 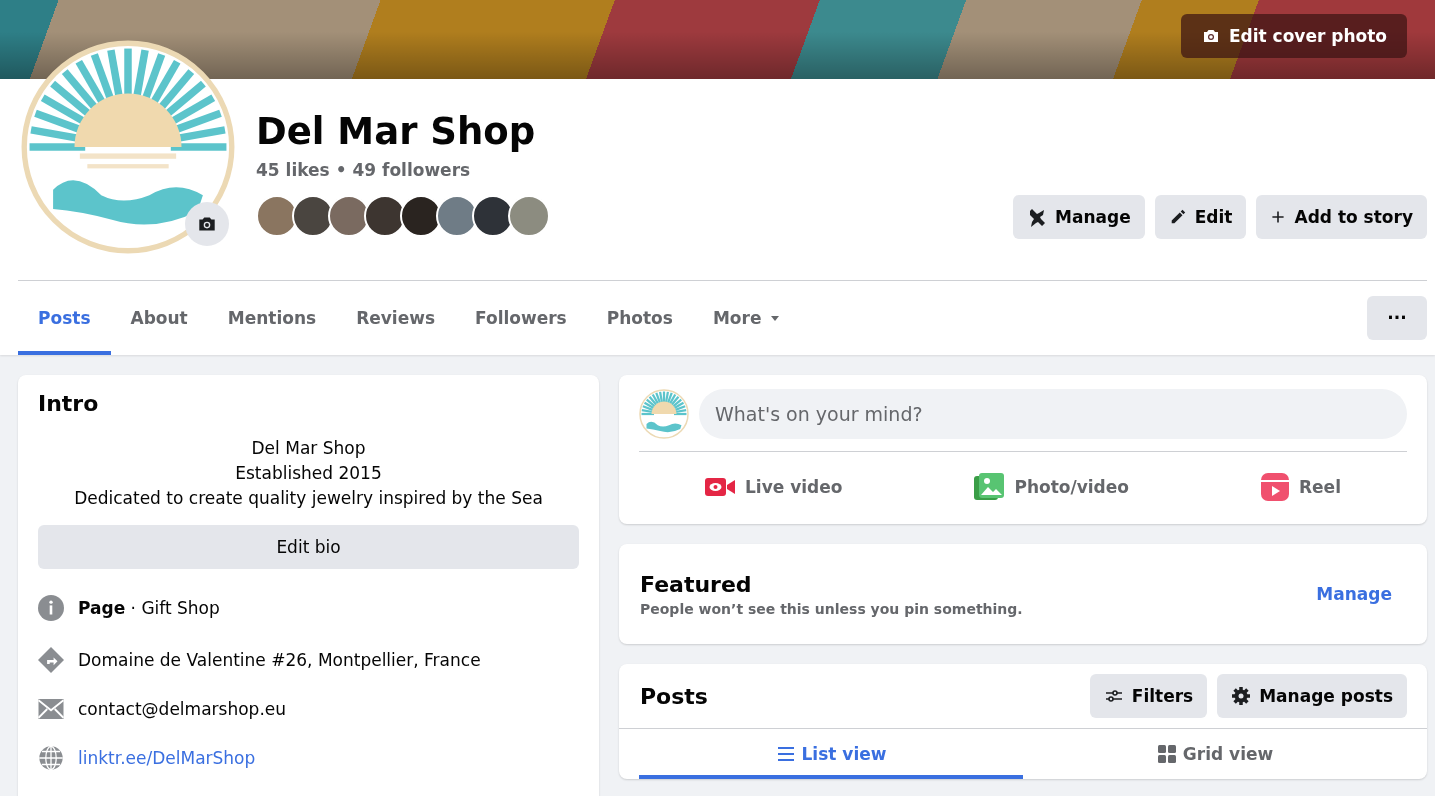 I want to click on posts-action-button: Manage posts, so click(x=1312, y=696).